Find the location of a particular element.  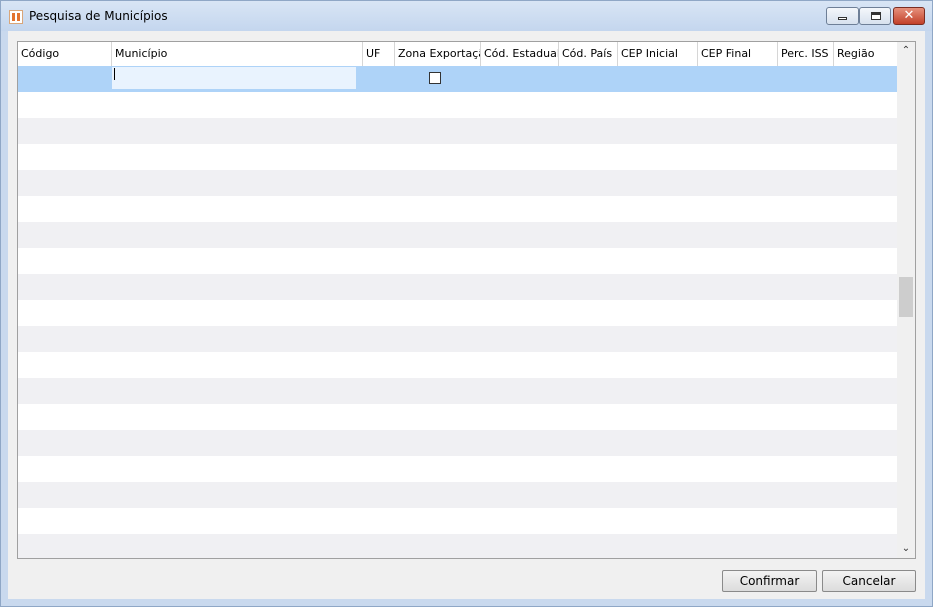

column-header-perc-iss: Perc. ISS is located at coordinates (806, 54).